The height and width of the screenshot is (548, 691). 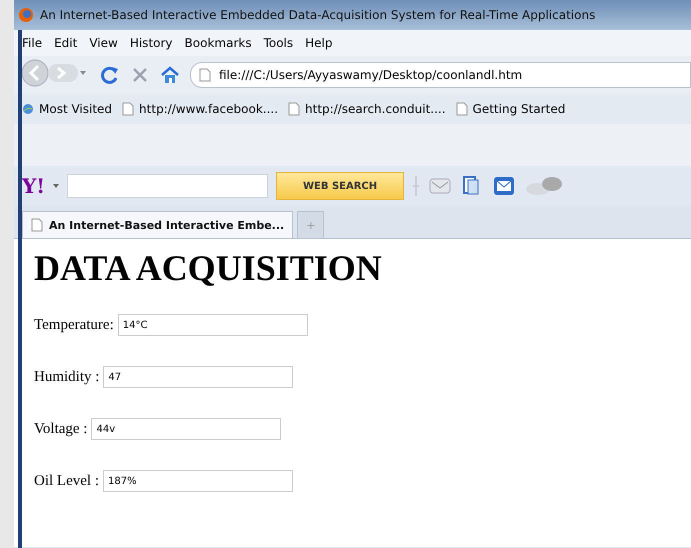 I want to click on mail-icon, so click(x=504, y=186).